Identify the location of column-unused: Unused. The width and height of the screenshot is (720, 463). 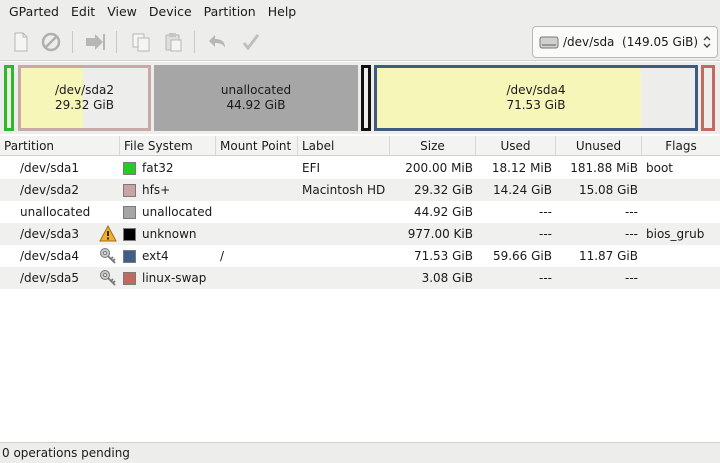
(599, 146).